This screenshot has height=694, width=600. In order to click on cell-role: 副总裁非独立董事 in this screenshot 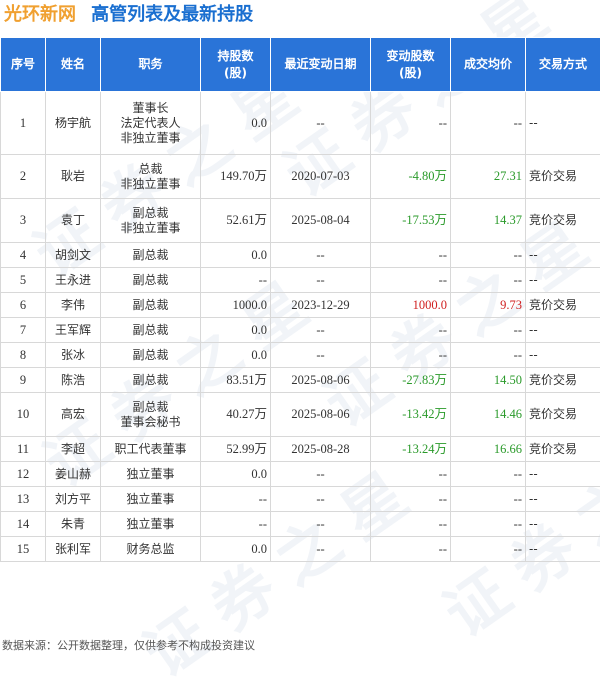, I will do `click(151, 221)`.